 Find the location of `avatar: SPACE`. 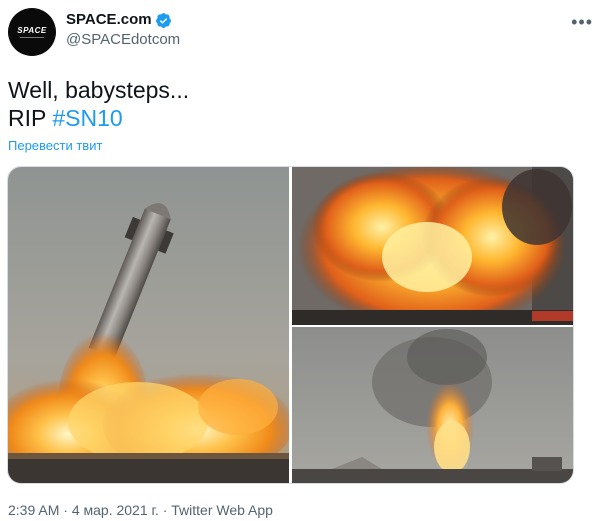

avatar: SPACE is located at coordinates (32, 32).